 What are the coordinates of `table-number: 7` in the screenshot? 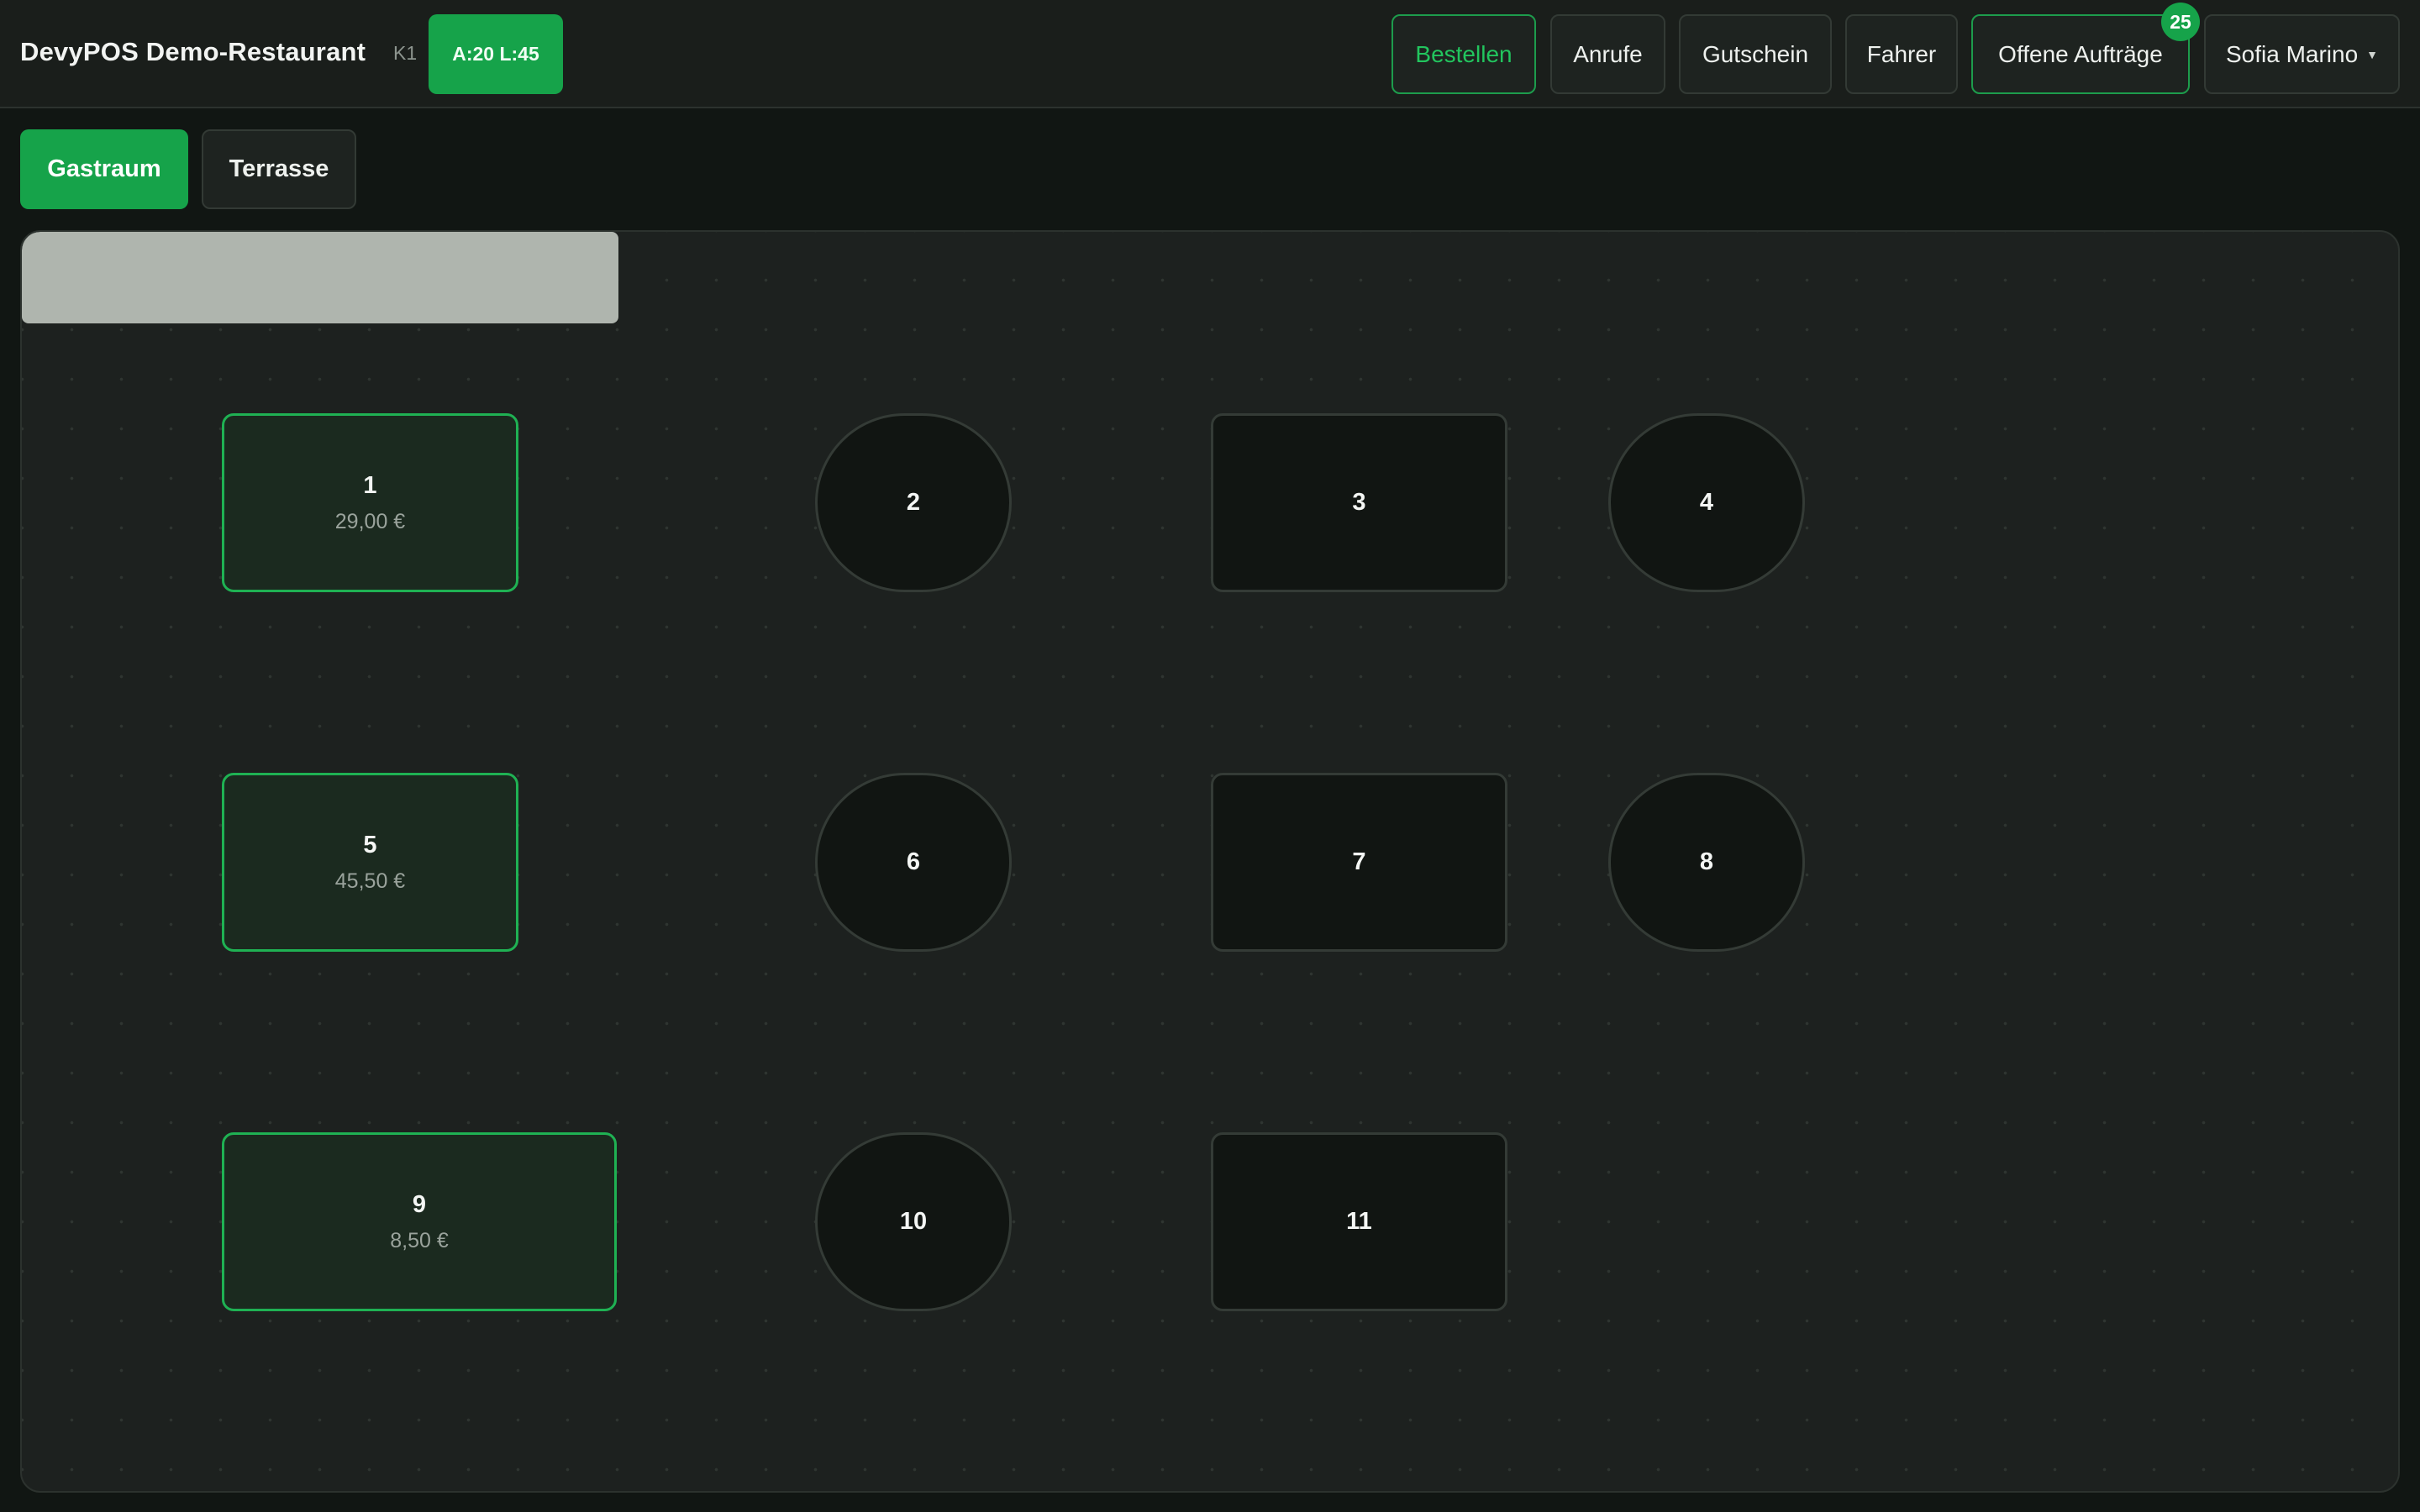 It's located at (1359, 861).